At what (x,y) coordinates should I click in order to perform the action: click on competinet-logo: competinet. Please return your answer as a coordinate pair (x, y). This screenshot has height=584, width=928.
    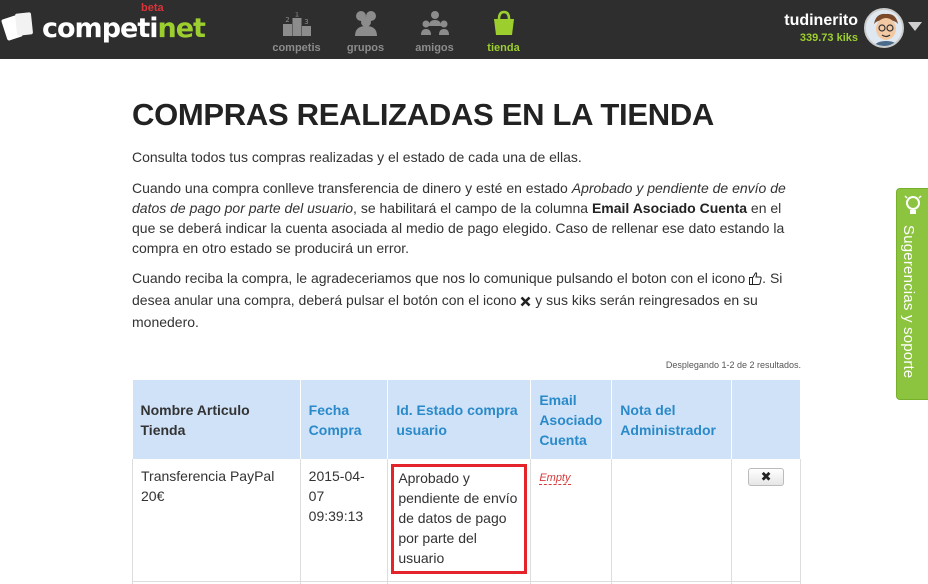
    Looking at the image, I should click on (103, 26).